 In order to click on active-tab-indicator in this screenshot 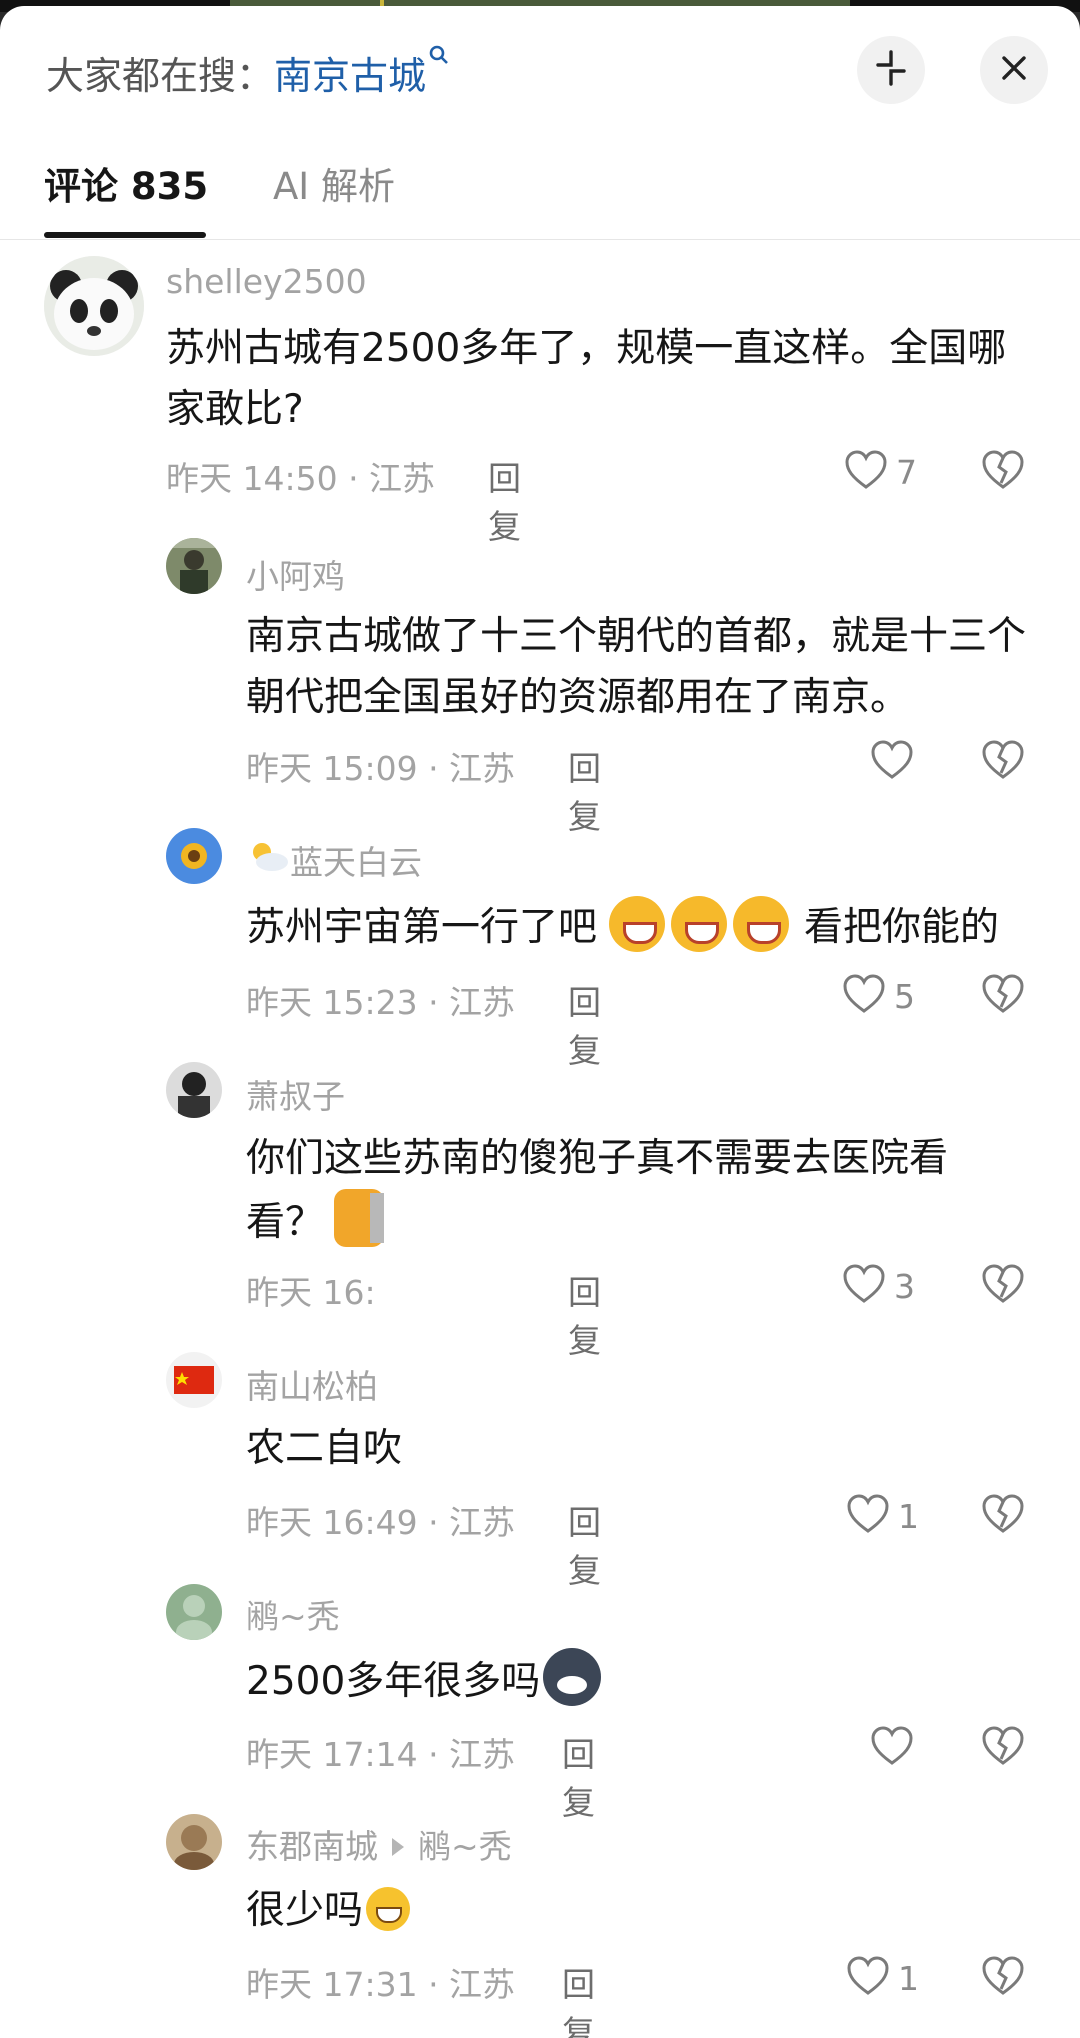, I will do `click(125, 235)`.